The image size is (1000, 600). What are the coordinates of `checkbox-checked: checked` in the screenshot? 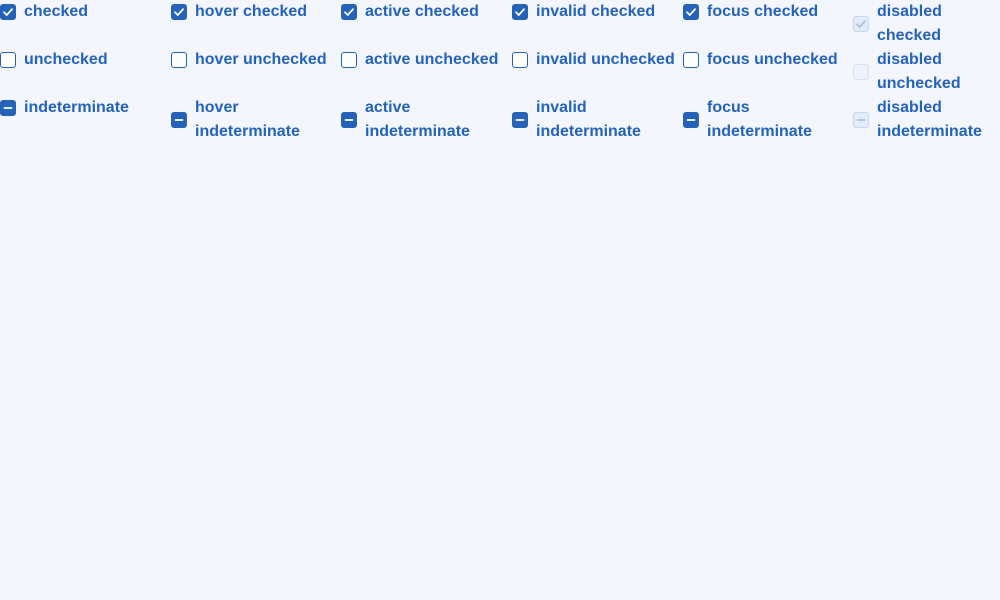 It's located at (85, 24).